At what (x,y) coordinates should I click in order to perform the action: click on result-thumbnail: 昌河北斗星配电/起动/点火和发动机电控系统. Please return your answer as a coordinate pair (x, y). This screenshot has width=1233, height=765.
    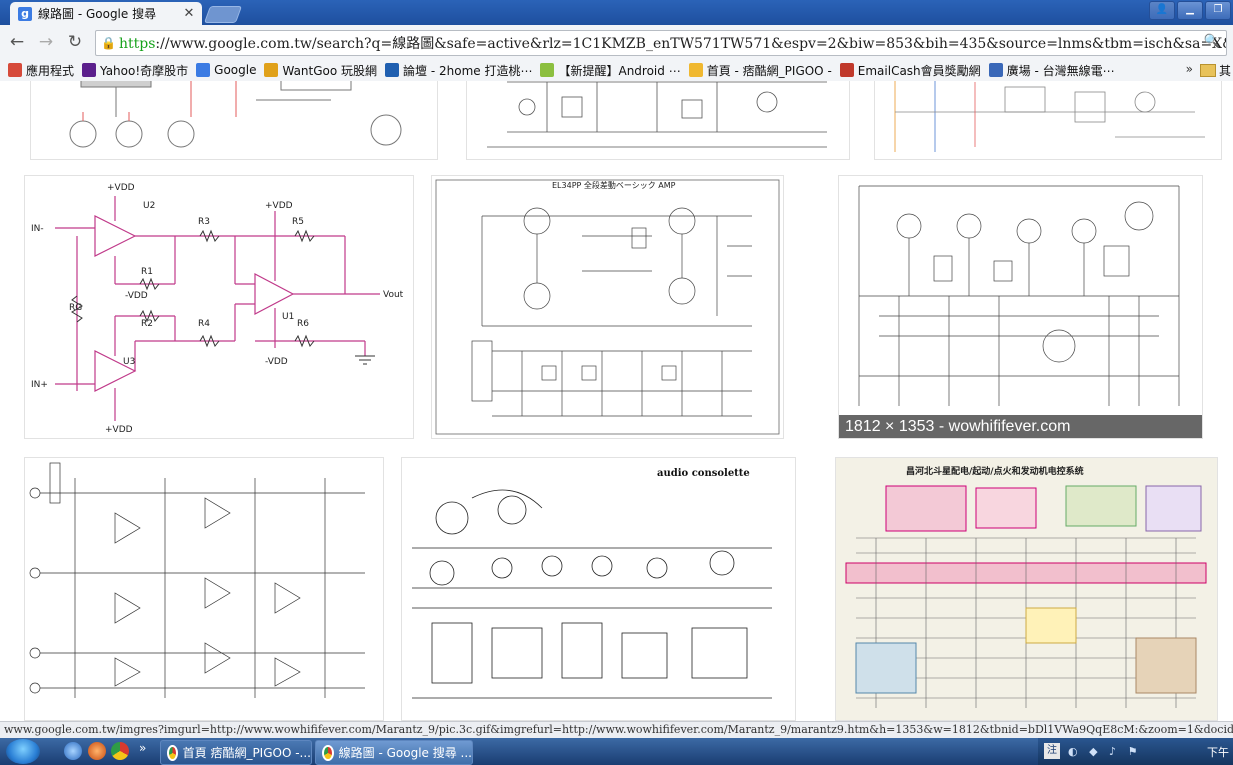
    Looking at the image, I should click on (1026, 589).